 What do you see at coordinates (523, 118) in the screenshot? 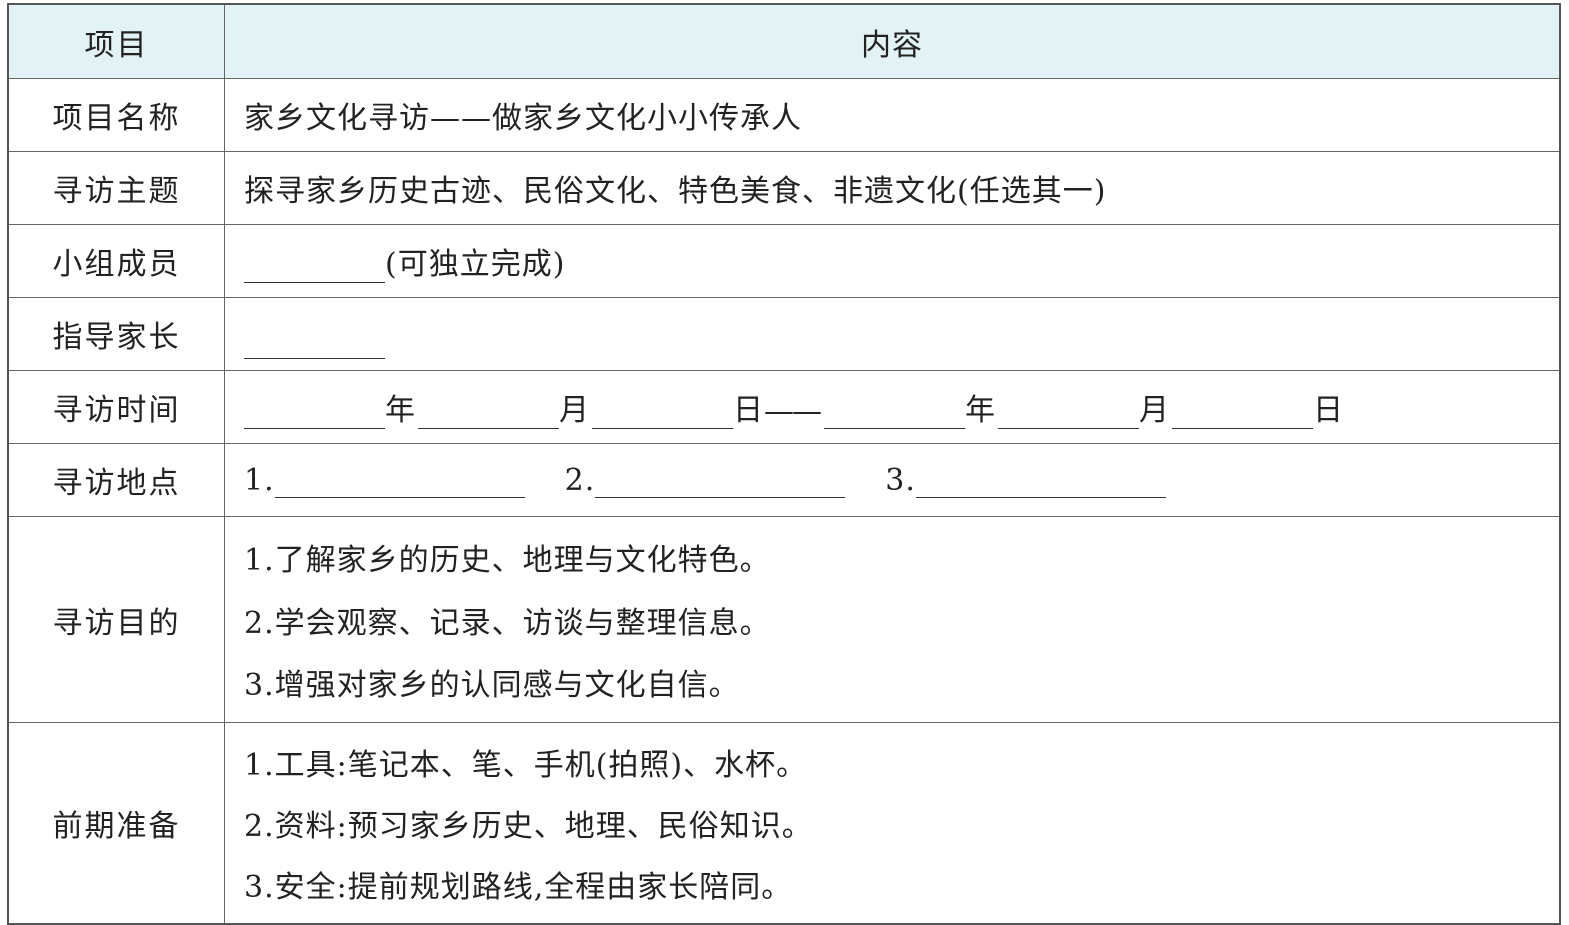
I see `value-project-name: 家乡文化寻访——做家乡文化小小传承人` at bounding box center [523, 118].